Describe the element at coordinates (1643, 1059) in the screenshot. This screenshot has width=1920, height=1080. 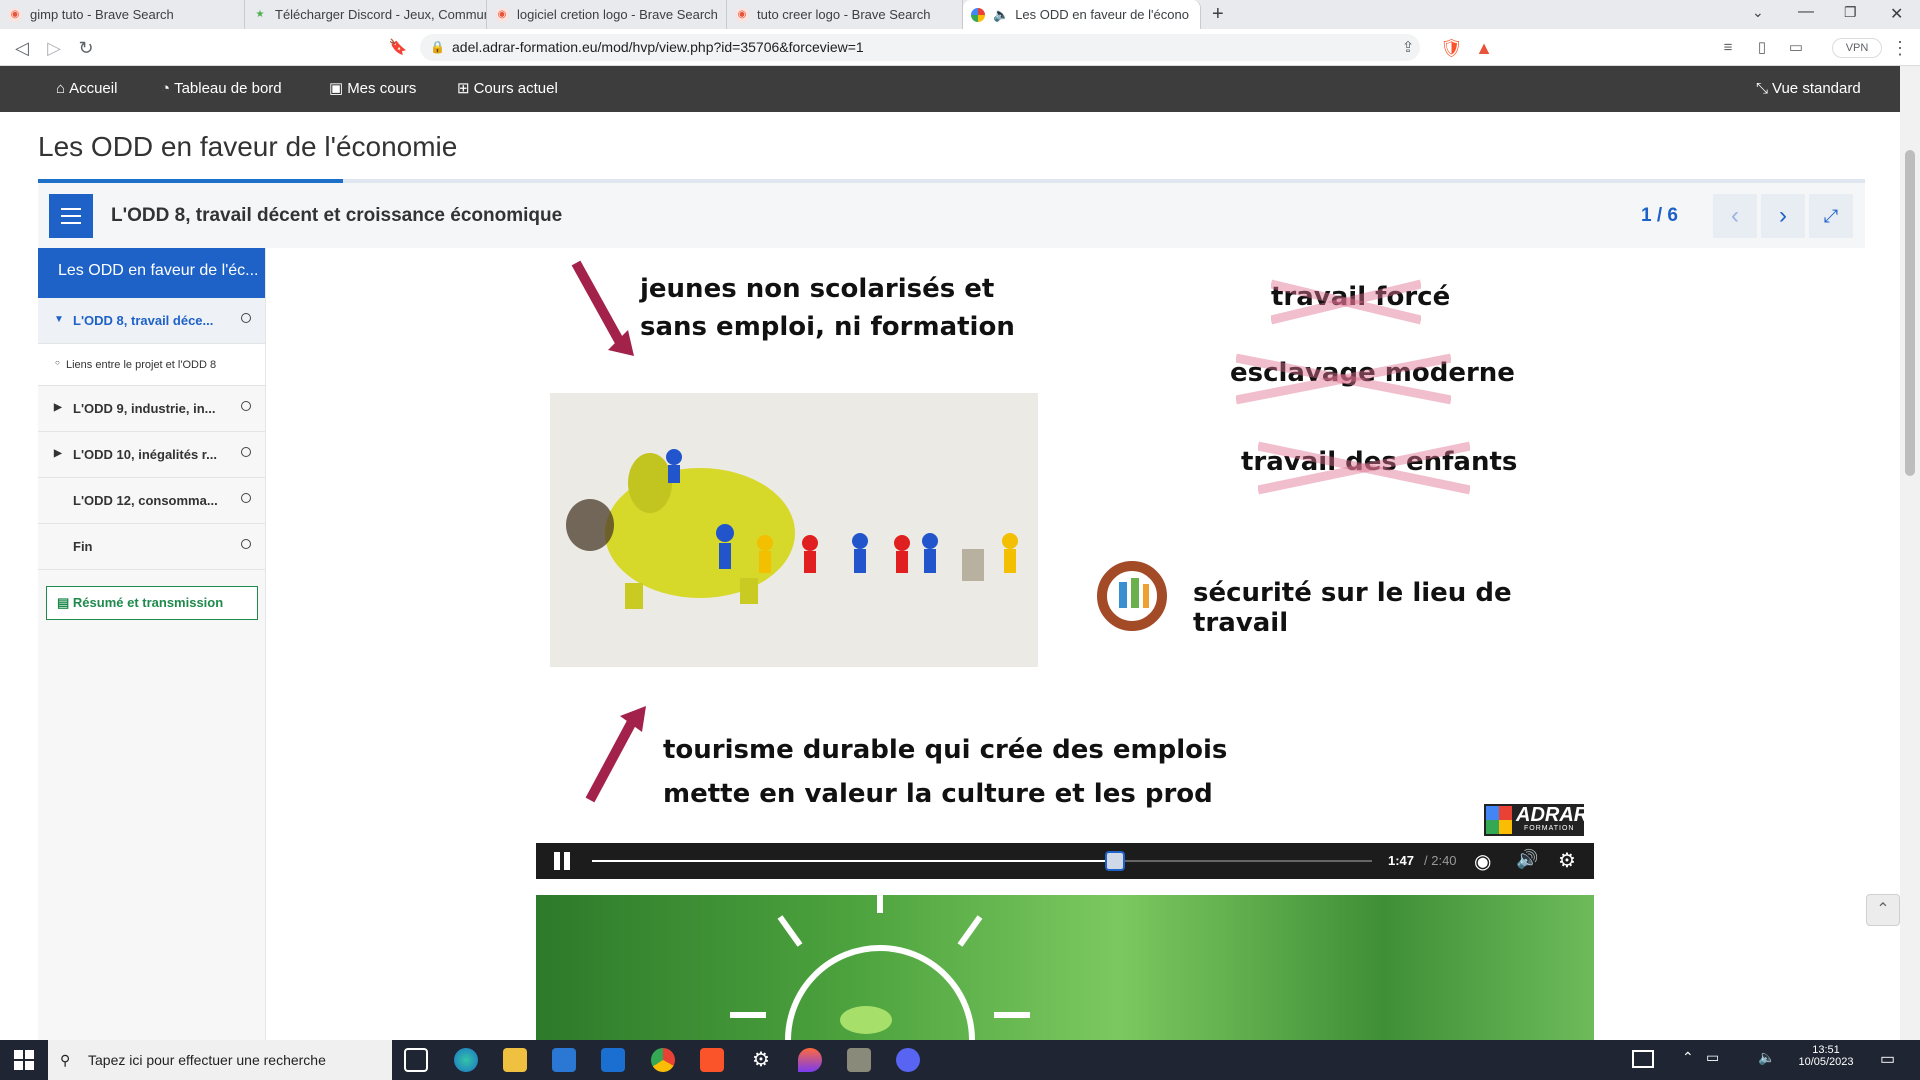
I see `keyboard-icon` at that location.